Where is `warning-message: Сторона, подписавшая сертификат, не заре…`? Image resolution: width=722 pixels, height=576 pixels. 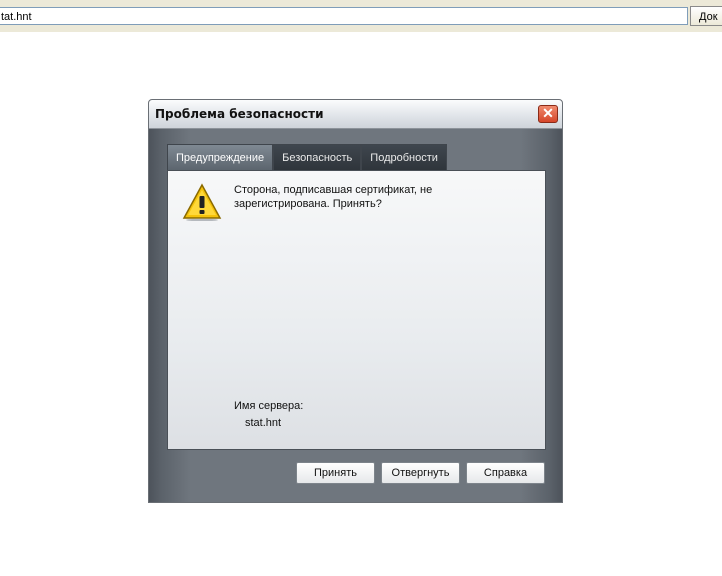 warning-message: Сторона, подписавшая сертификат, не заре… is located at coordinates (333, 197).